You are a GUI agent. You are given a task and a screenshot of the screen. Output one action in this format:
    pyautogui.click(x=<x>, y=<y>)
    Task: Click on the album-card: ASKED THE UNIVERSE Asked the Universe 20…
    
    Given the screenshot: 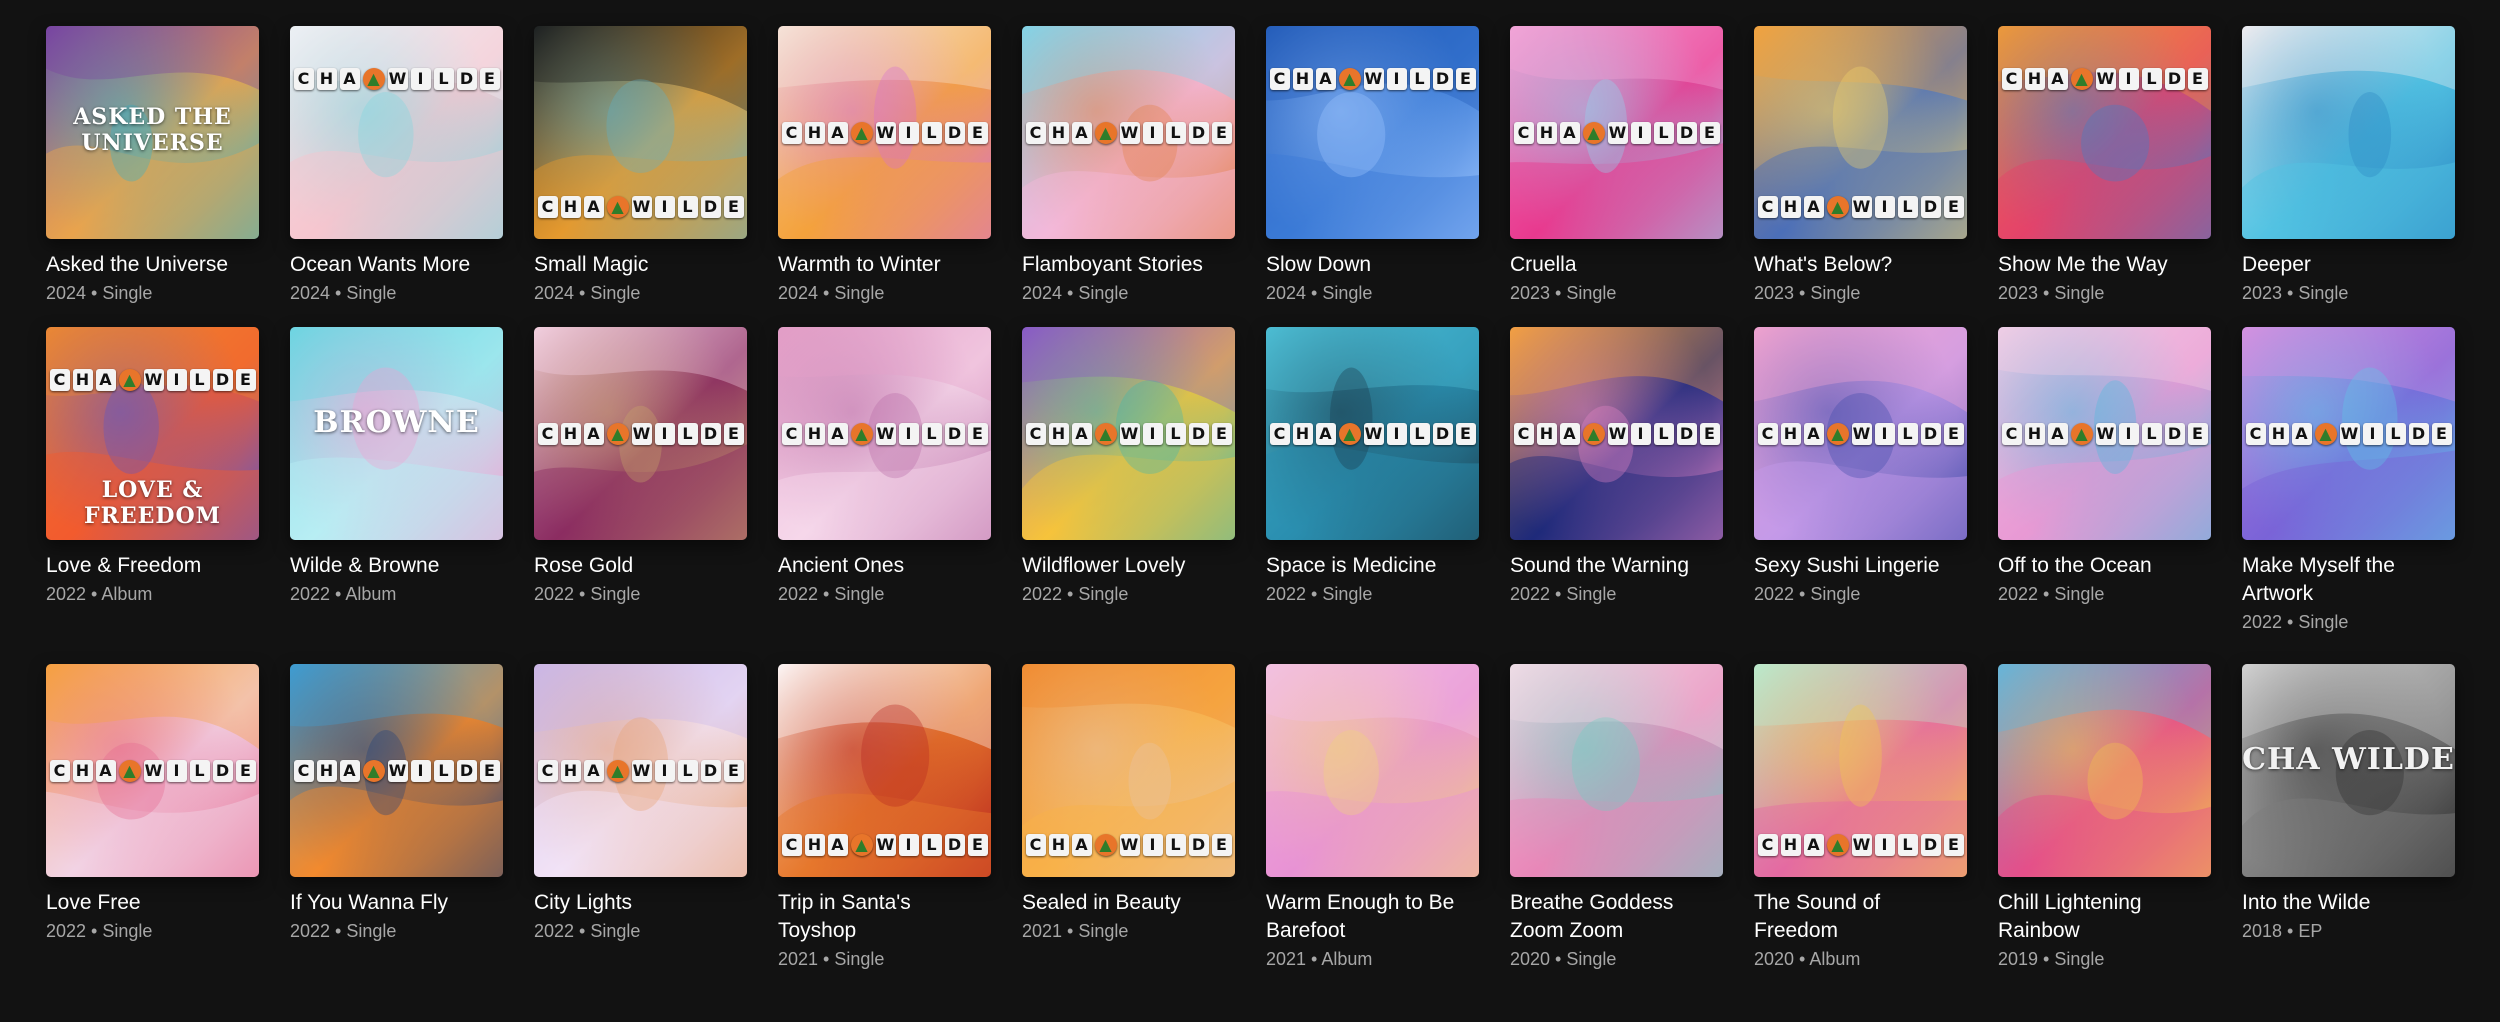 What is the action you would take?
    pyautogui.click(x=152, y=165)
    